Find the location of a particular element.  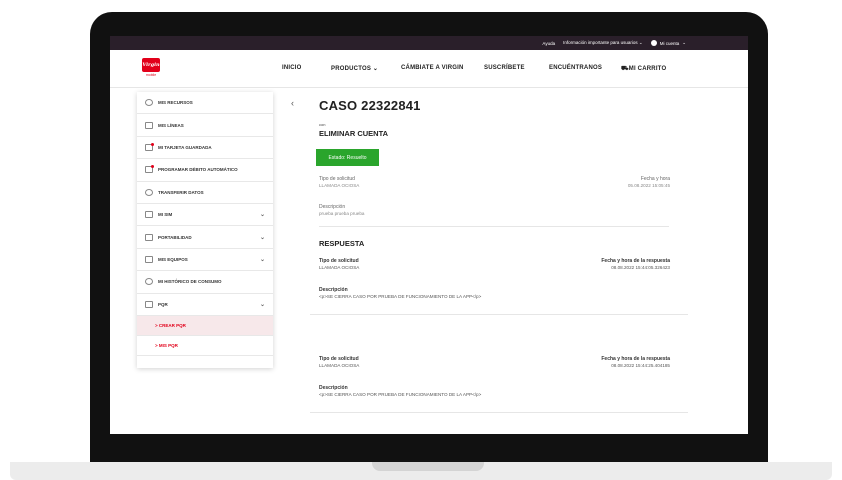

cart-icon: ⛟ is located at coordinates (625, 69).